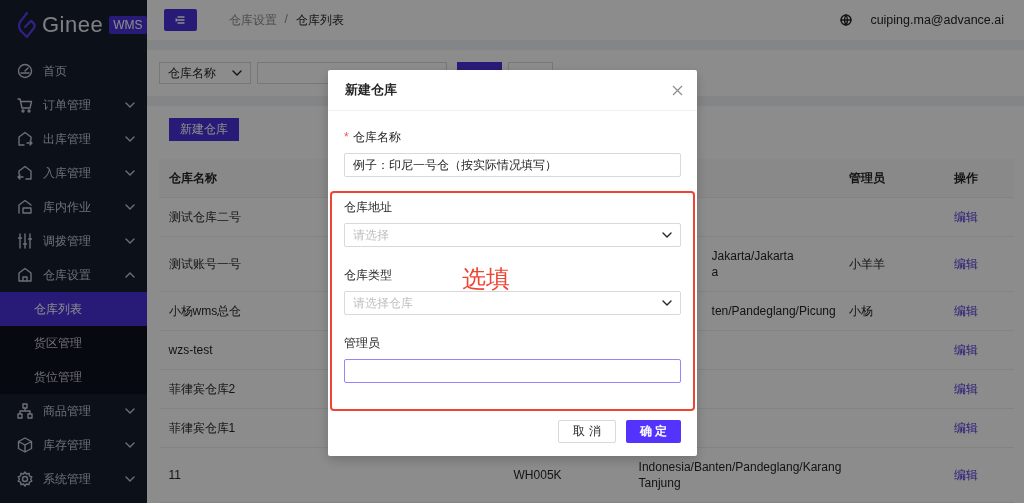  Describe the element at coordinates (205, 311) in the screenshot. I see `table-cell: 小杨wms总仓` at that location.